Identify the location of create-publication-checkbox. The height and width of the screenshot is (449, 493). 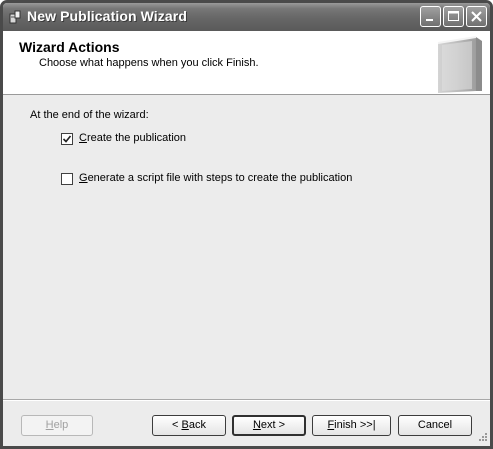
(67, 139).